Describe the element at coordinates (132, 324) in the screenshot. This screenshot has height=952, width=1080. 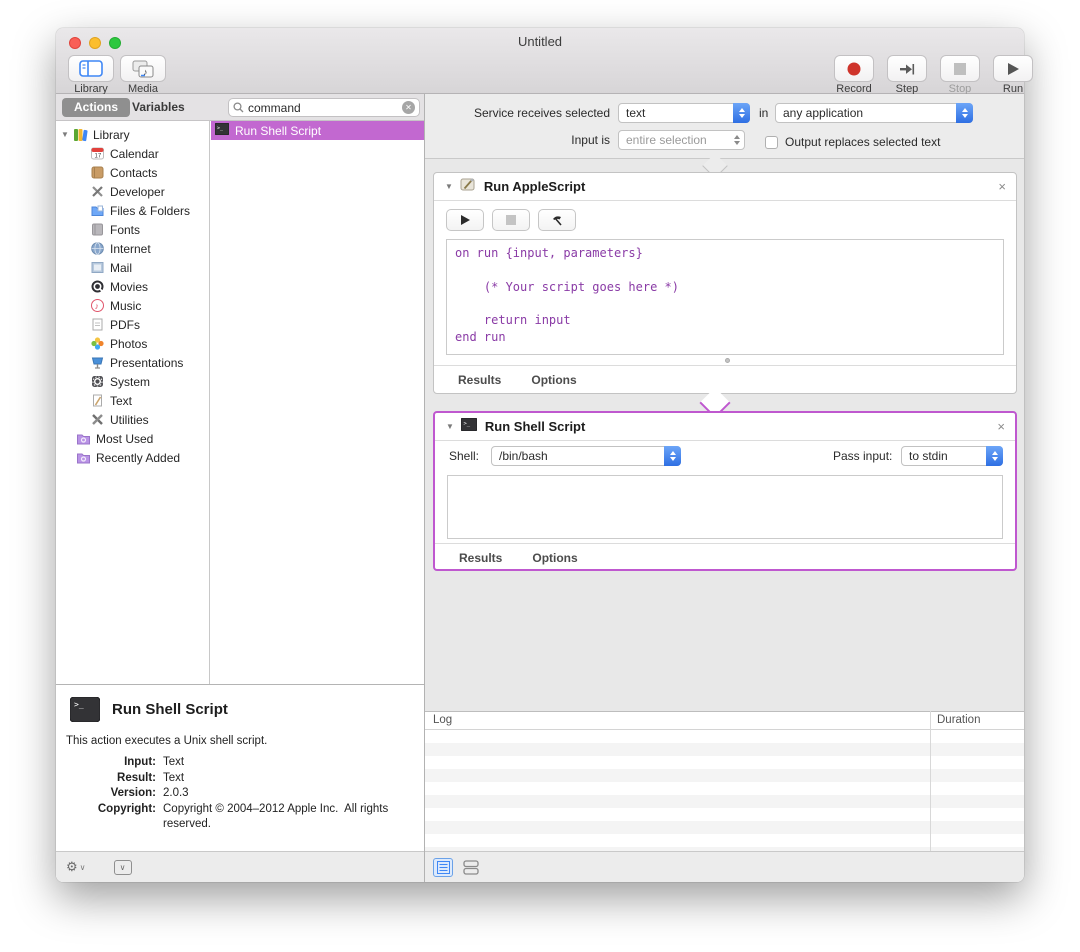
I see `sidebar-item-pdfs: PDFs` at that location.